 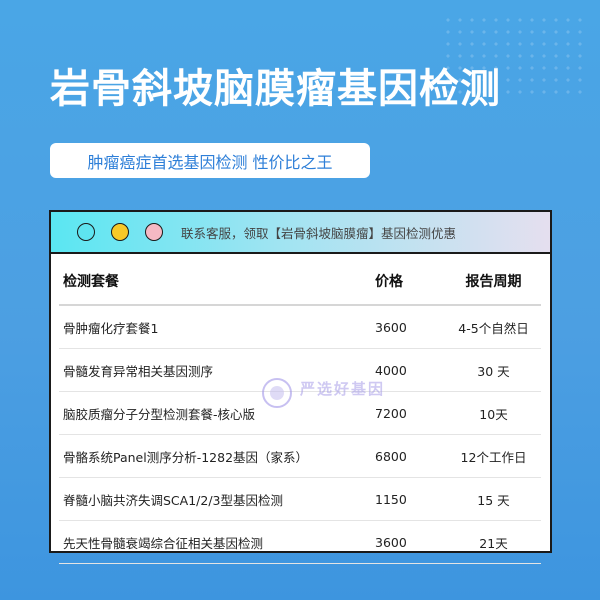 What do you see at coordinates (493, 282) in the screenshot?
I see `header-report-period: 报告周期` at bounding box center [493, 282].